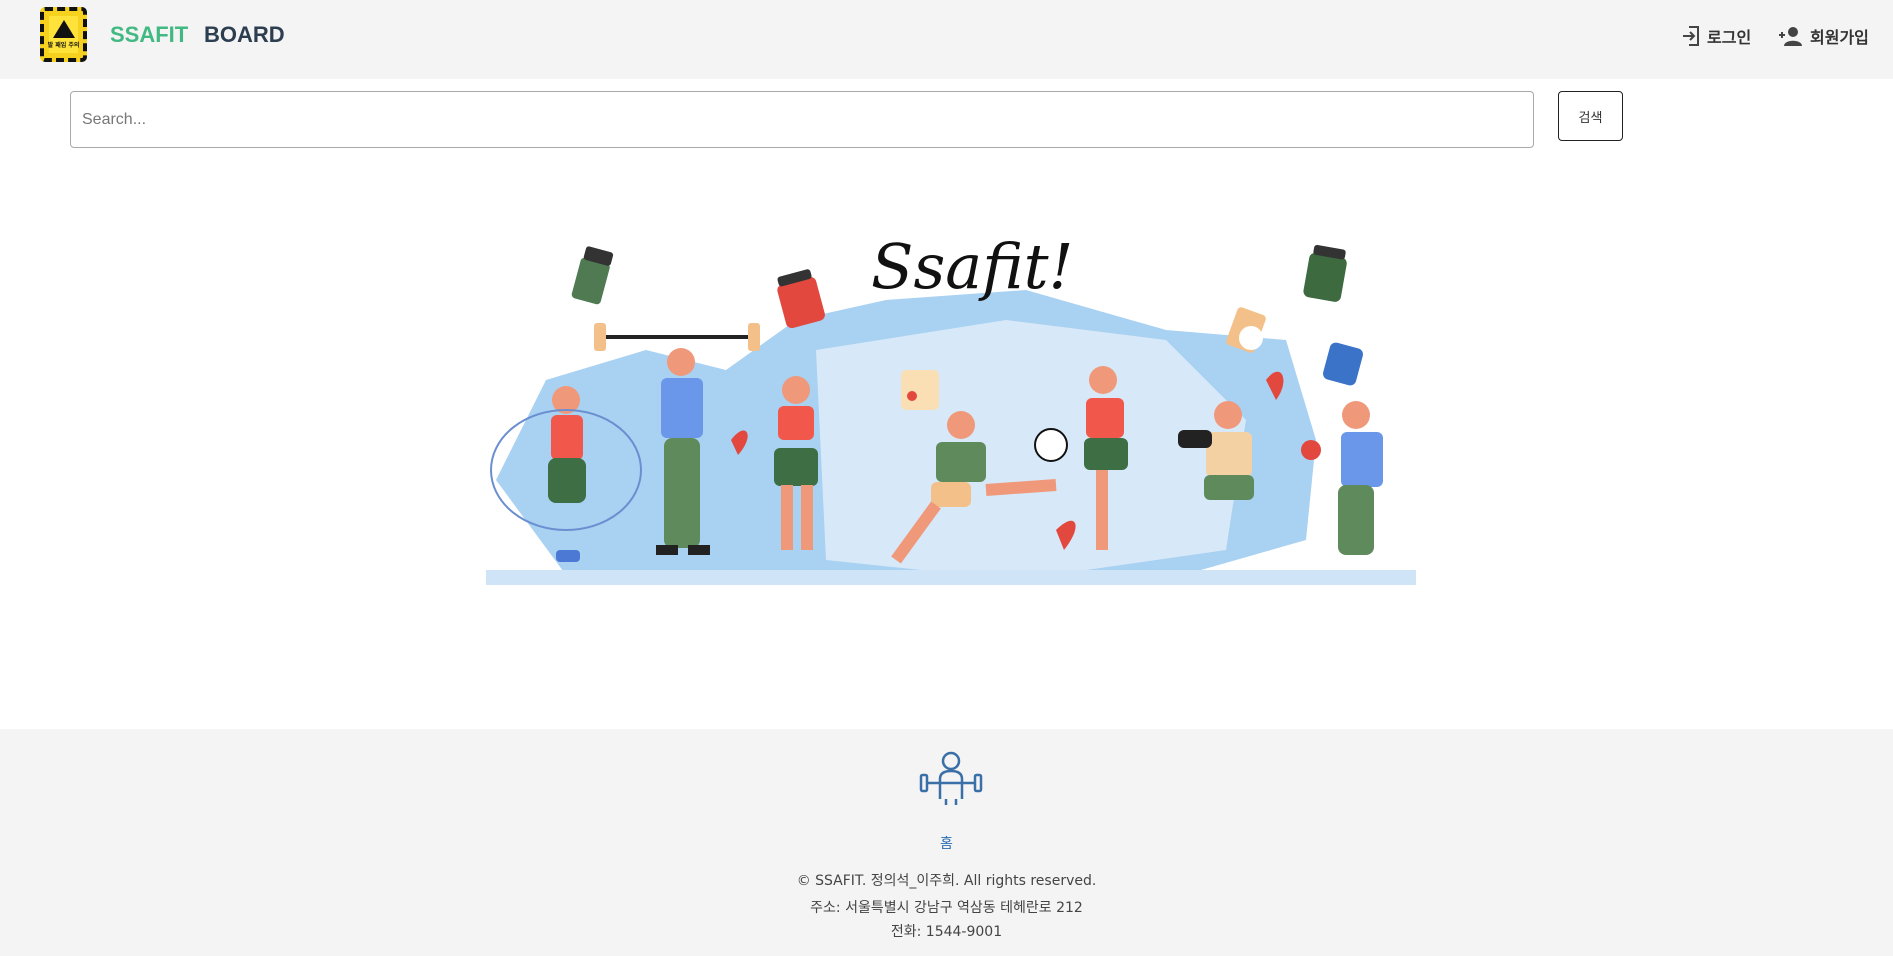  Describe the element at coordinates (1590, 116) in the screenshot. I see `search-button: 검색` at that location.